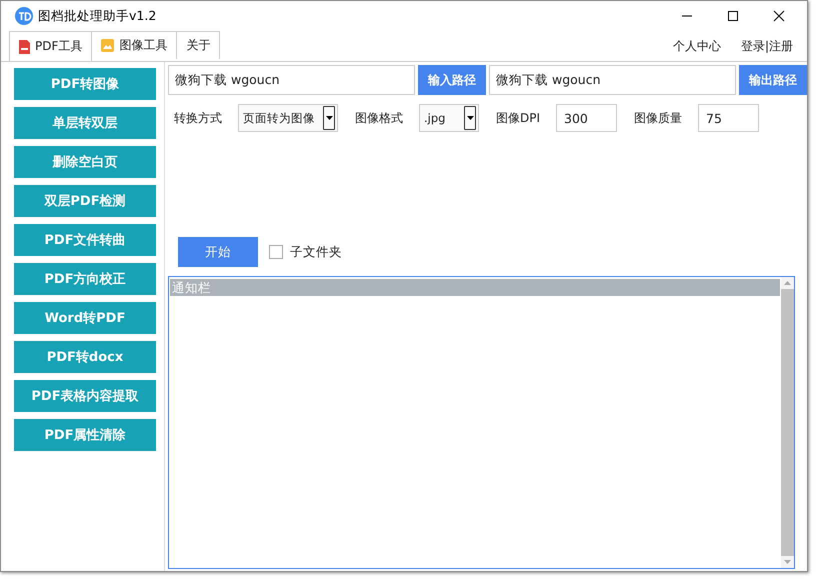 Image resolution: width=816 pixels, height=579 pixels. Describe the element at coordinates (276, 252) in the screenshot. I see `checkbox` at that location.